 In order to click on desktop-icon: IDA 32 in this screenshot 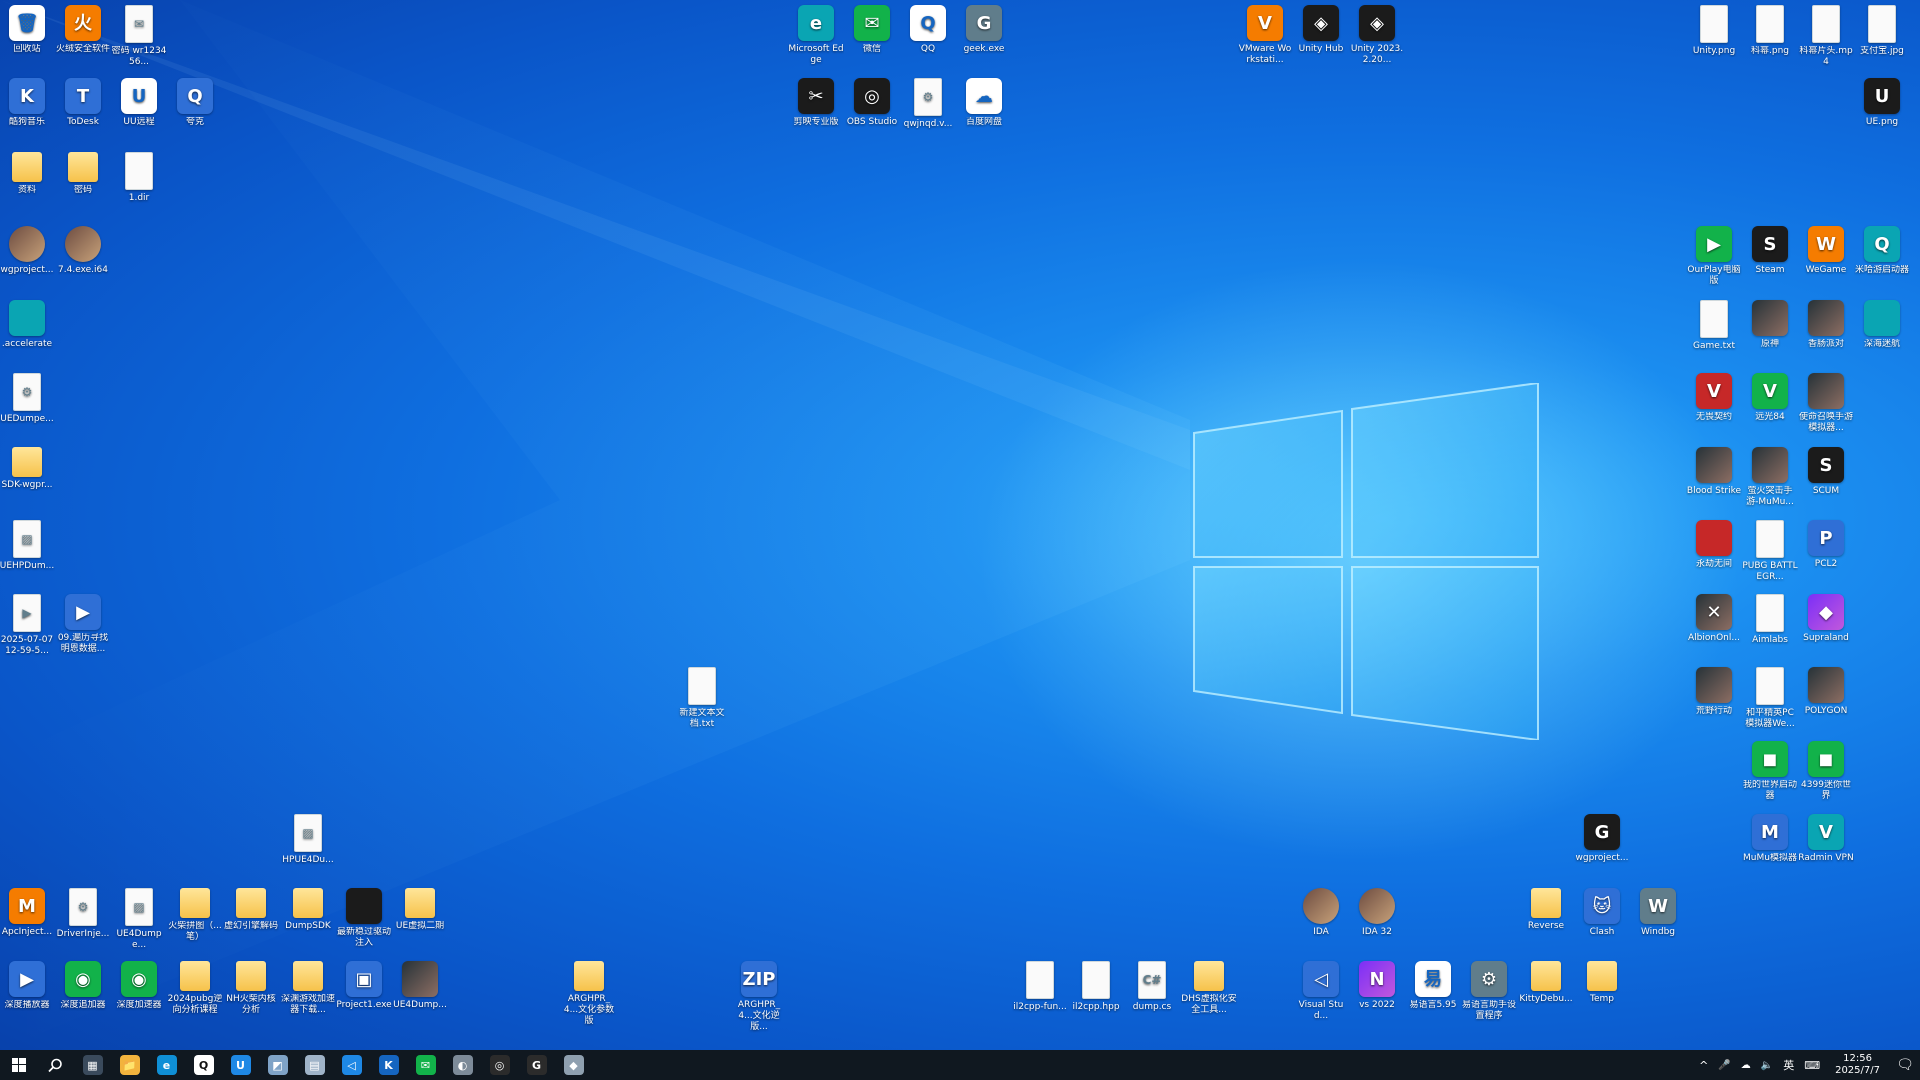, I will do `click(1377, 913)`.